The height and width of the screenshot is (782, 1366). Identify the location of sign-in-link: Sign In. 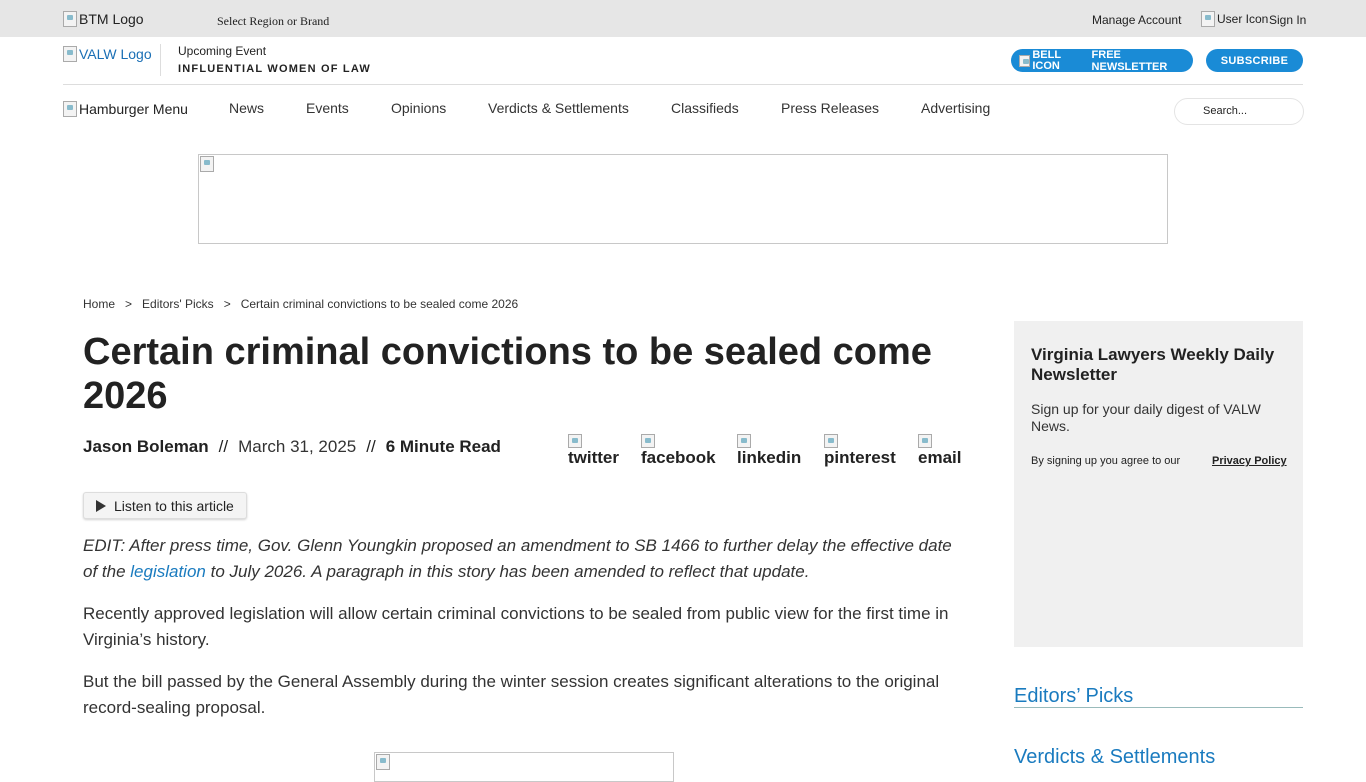
(1287, 20).